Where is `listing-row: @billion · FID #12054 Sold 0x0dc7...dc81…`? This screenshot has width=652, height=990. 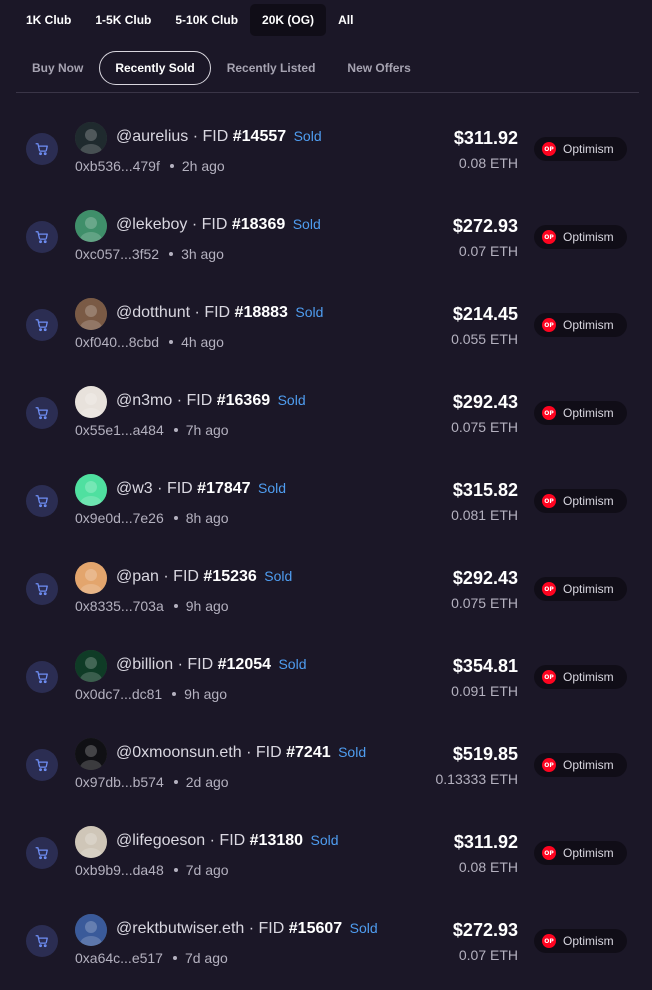
listing-row: @billion · FID #12054 Sold 0x0dc7...dc81… is located at coordinates (326, 676).